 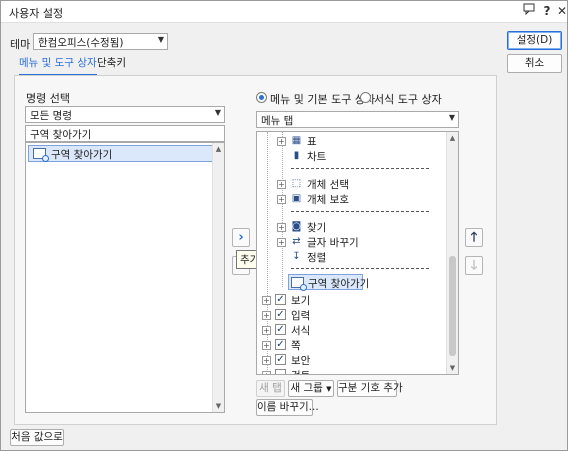 What do you see at coordinates (317, 157) in the screenshot?
I see `tree-item-label: 차트` at bounding box center [317, 157].